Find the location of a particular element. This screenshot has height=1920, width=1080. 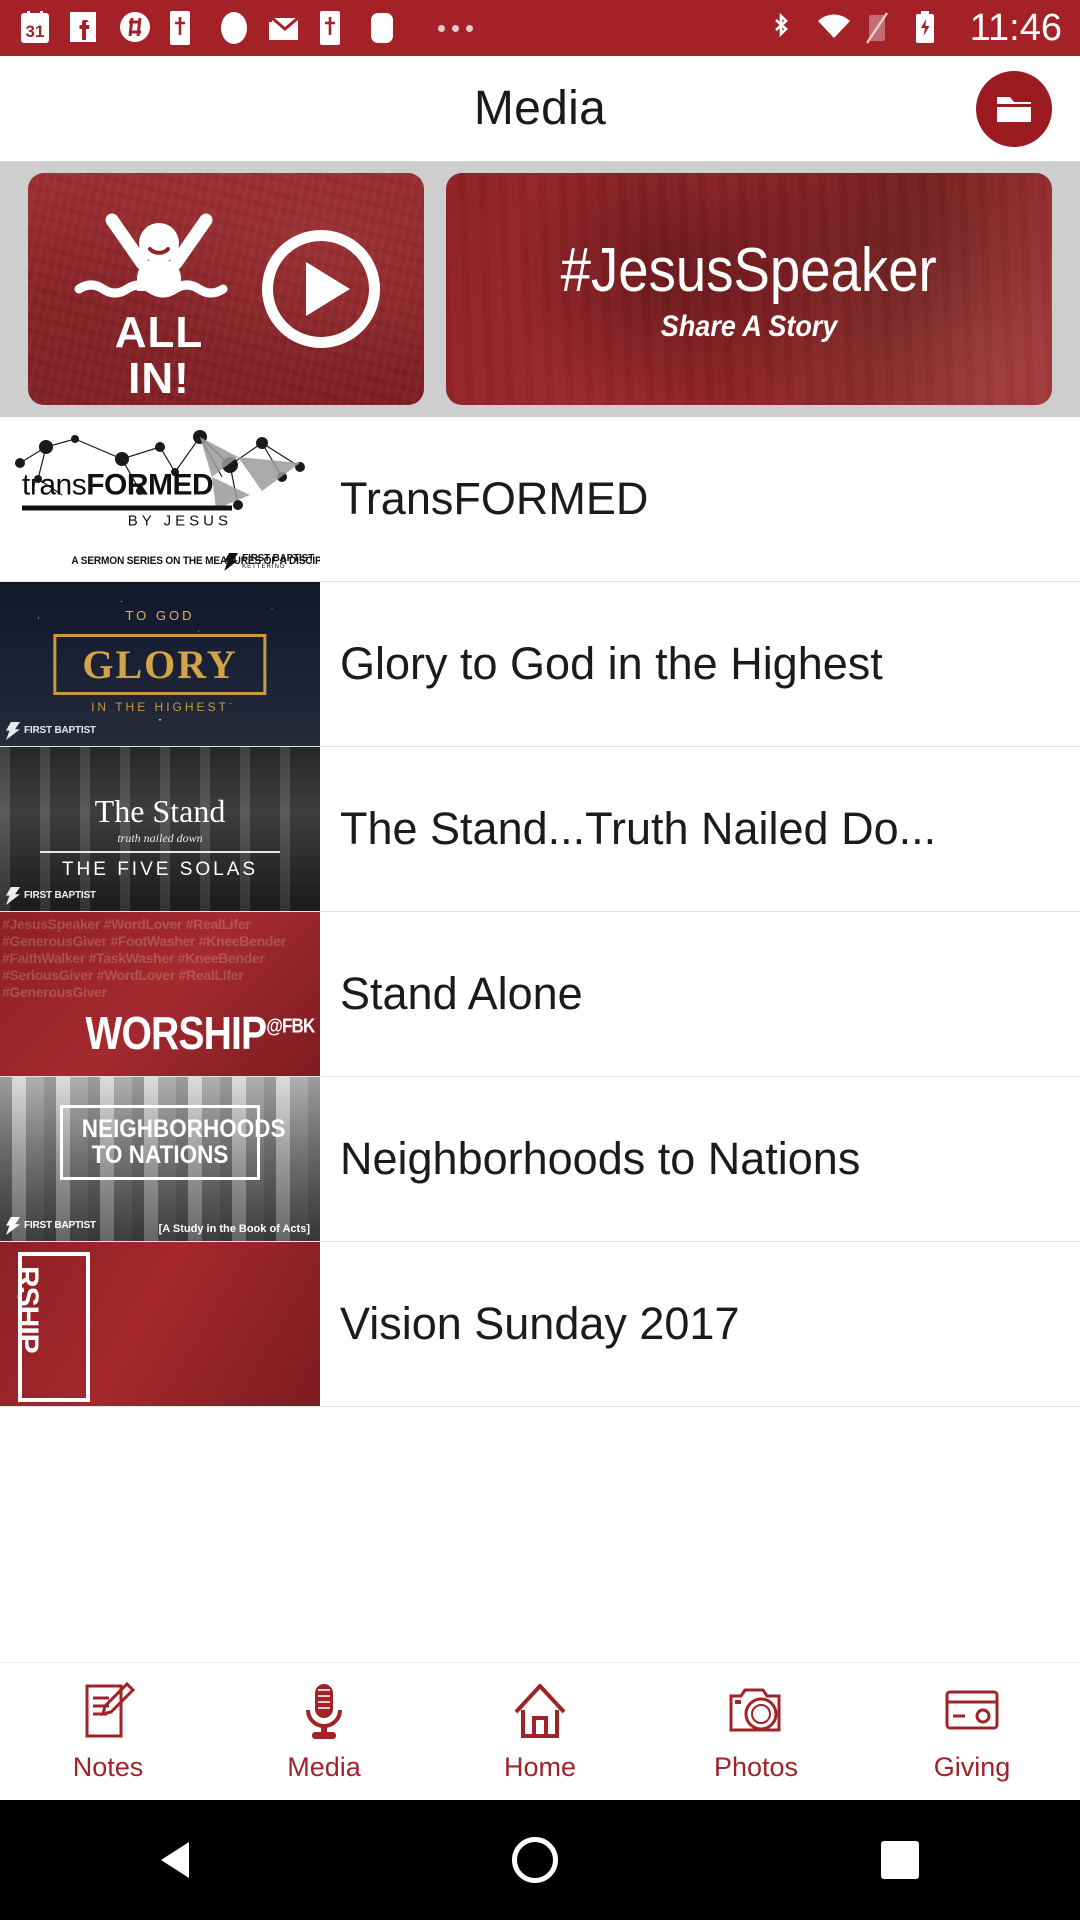

thumb-sub-text: THE FIVE SOLAS is located at coordinates (160, 869).